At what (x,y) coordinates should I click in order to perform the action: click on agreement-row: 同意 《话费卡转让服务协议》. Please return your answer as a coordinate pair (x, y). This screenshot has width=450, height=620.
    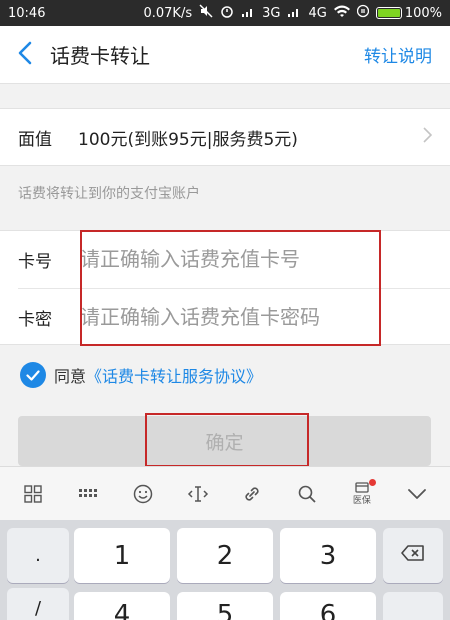
    Looking at the image, I should click on (141, 375).